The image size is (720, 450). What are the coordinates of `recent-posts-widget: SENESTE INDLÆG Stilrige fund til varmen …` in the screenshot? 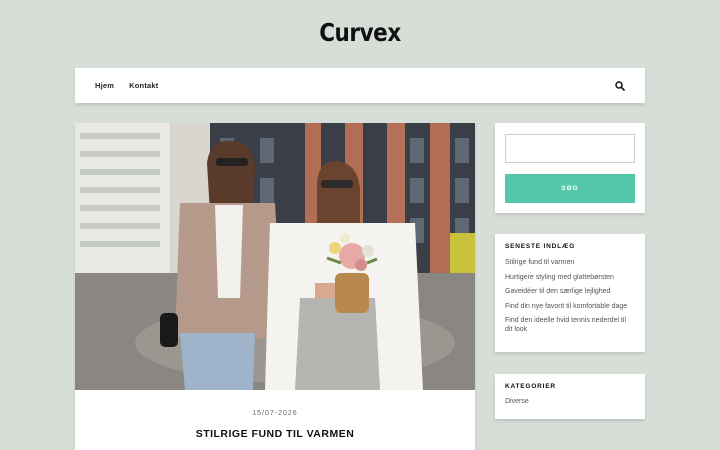 It's located at (570, 293).